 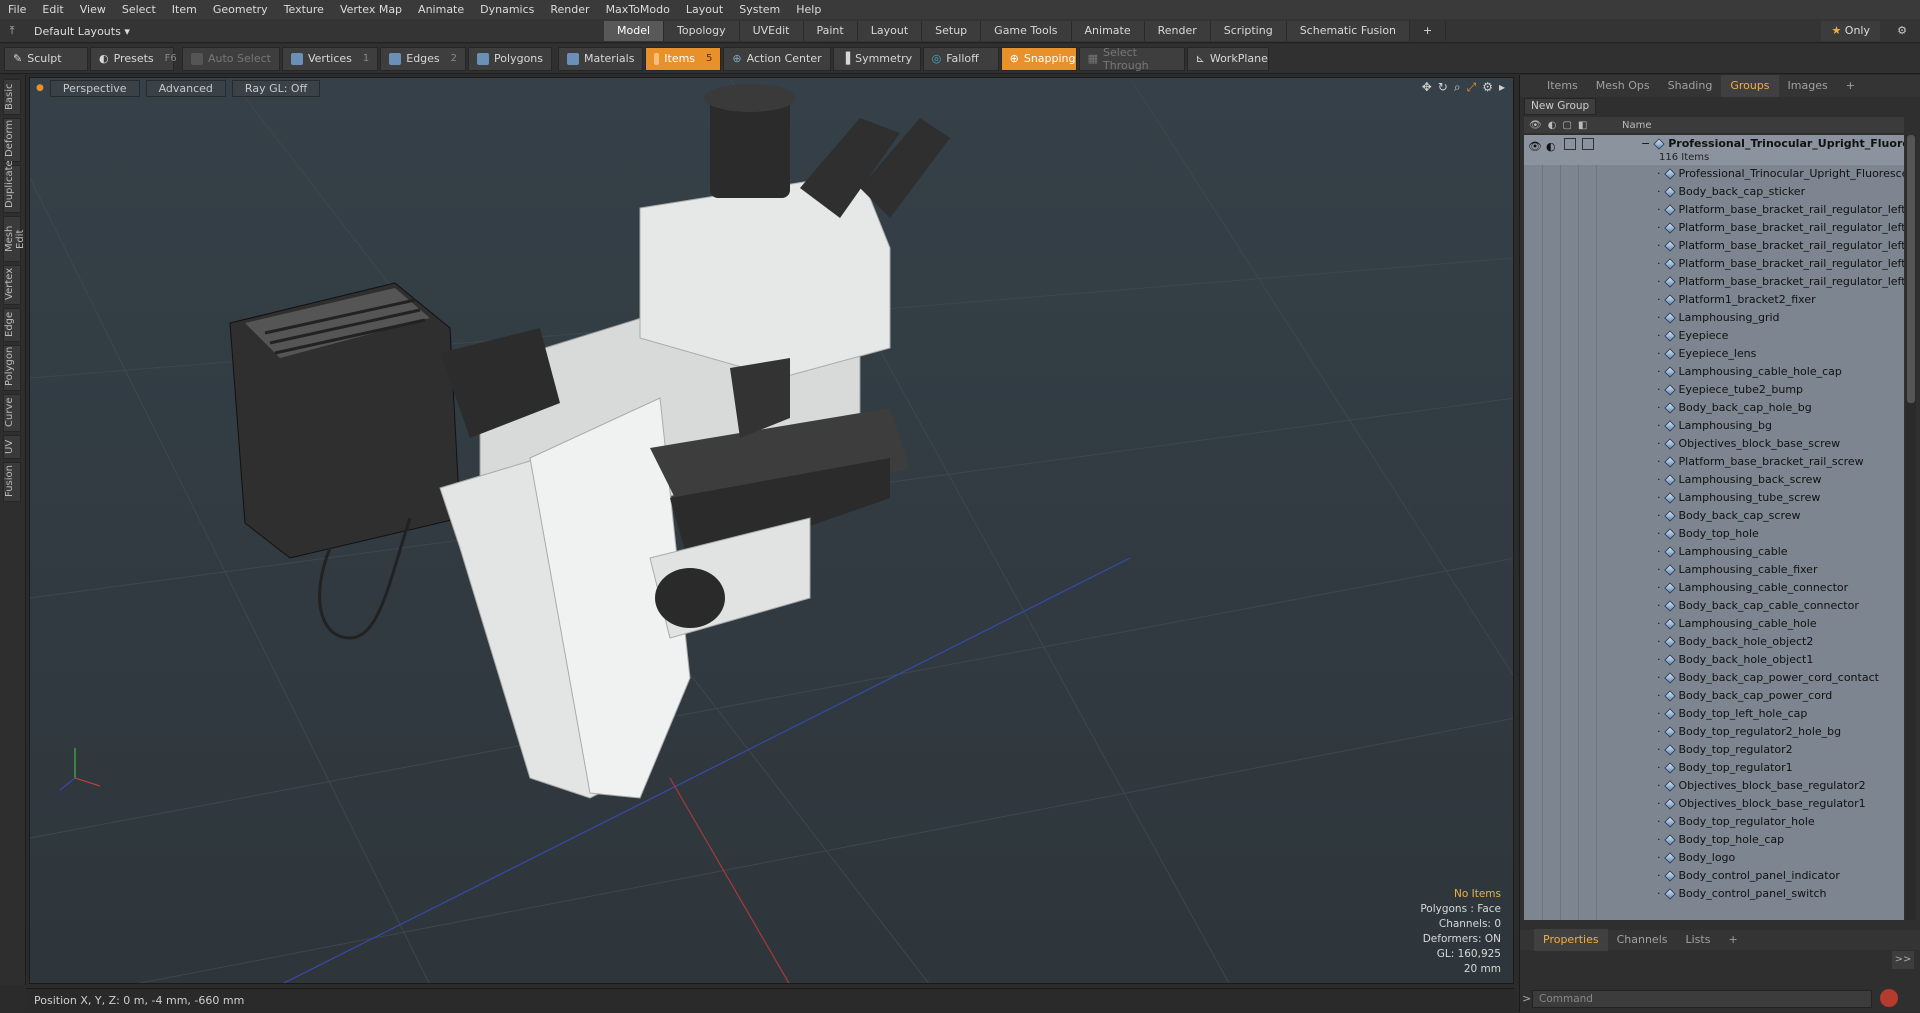 What do you see at coordinates (1714, 318) in the screenshot?
I see `list-item: · Lamphousing_grid` at bounding box center [1714, 318].